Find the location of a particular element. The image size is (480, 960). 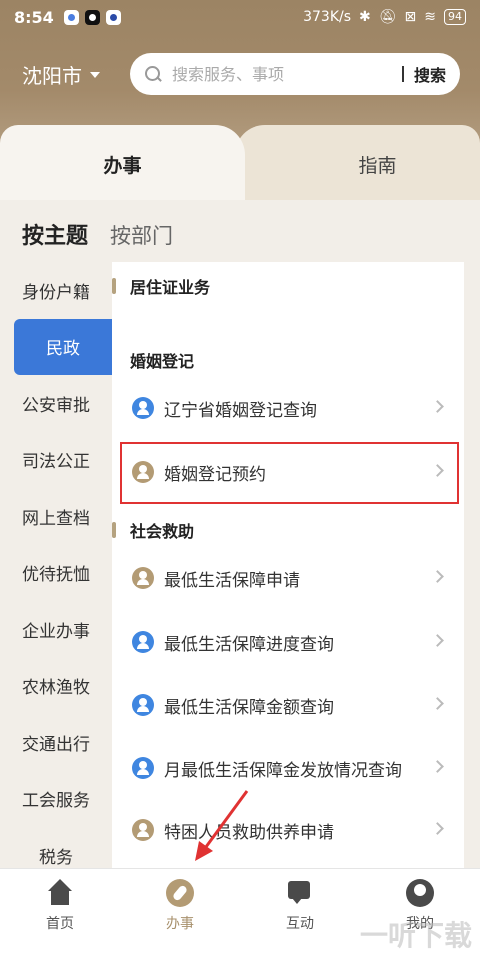

app-icon is located at coordinates (113, 17).